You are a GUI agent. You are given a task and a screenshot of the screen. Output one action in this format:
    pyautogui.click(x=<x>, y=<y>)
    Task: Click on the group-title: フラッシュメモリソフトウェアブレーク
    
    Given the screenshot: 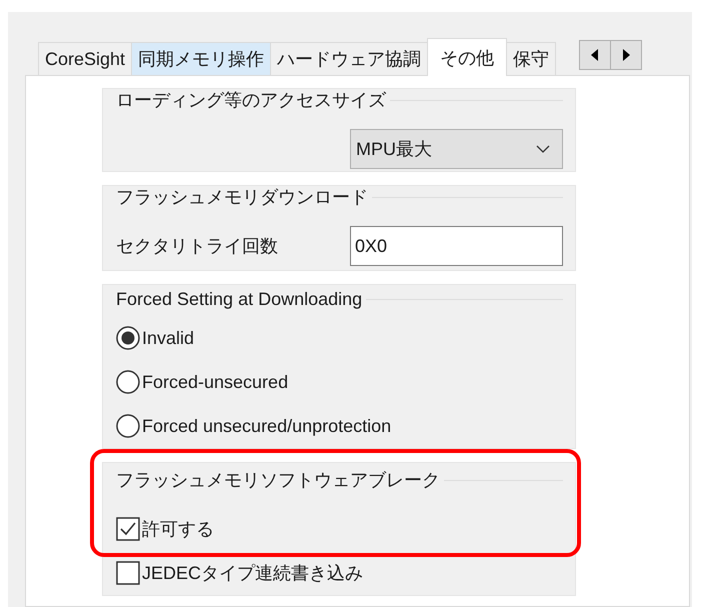 What is the action you would take?
    pyautogui.click(x=278, y=480)
    